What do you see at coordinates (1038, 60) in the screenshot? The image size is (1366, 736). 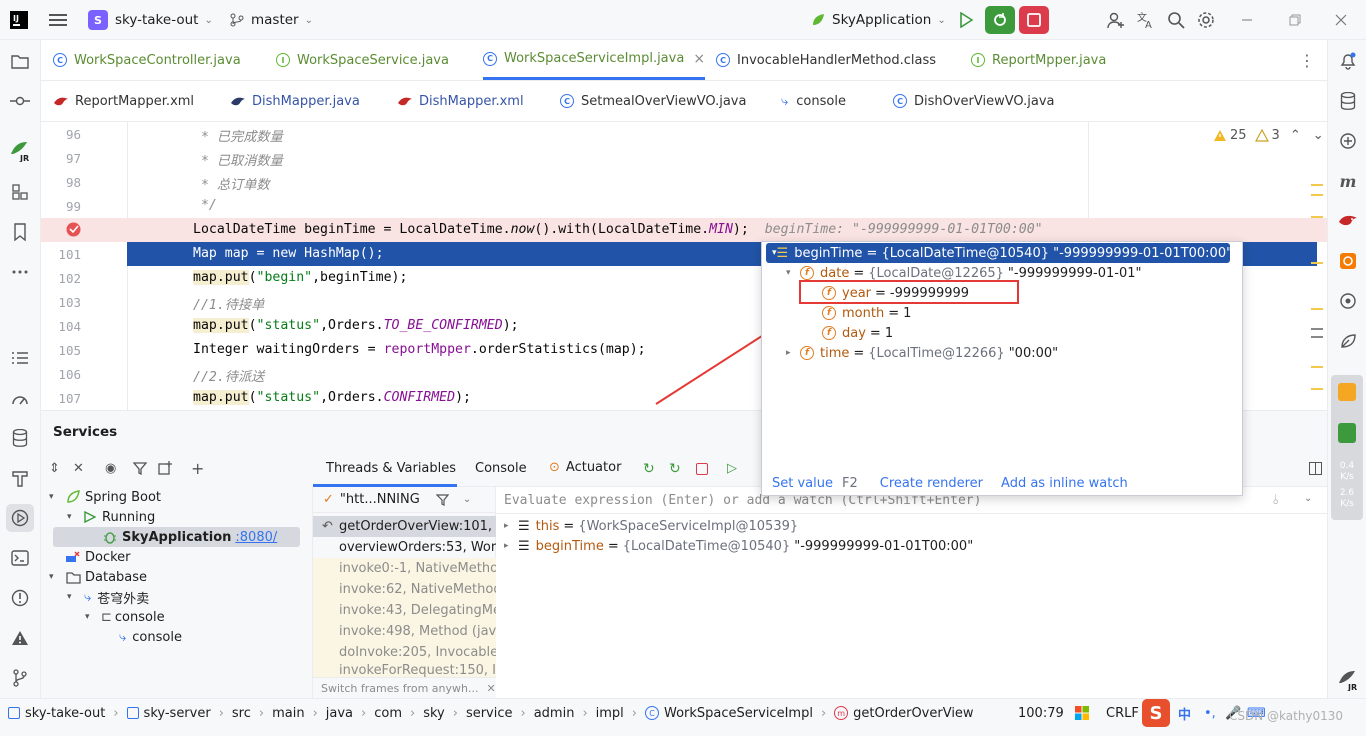 I see `tab-report-mpper: I ReportMpper.java` at bounding box center [1038, 60].